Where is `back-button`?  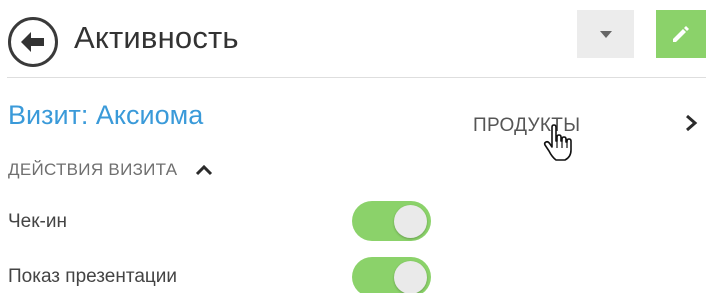
back-button is located at coordinates (33, 42).